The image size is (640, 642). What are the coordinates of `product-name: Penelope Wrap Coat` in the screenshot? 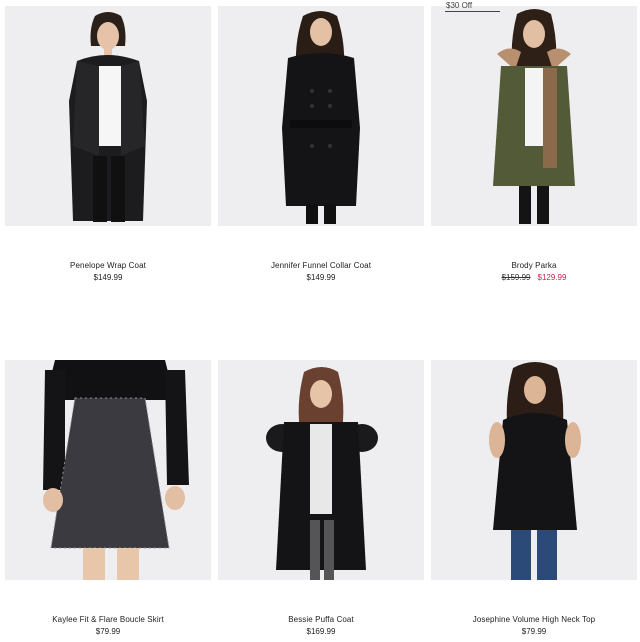 It's located at (108, 265).